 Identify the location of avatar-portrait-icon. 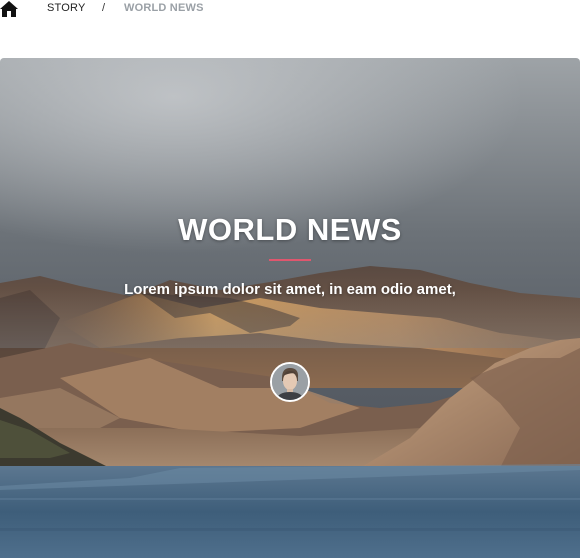
(290, 382).